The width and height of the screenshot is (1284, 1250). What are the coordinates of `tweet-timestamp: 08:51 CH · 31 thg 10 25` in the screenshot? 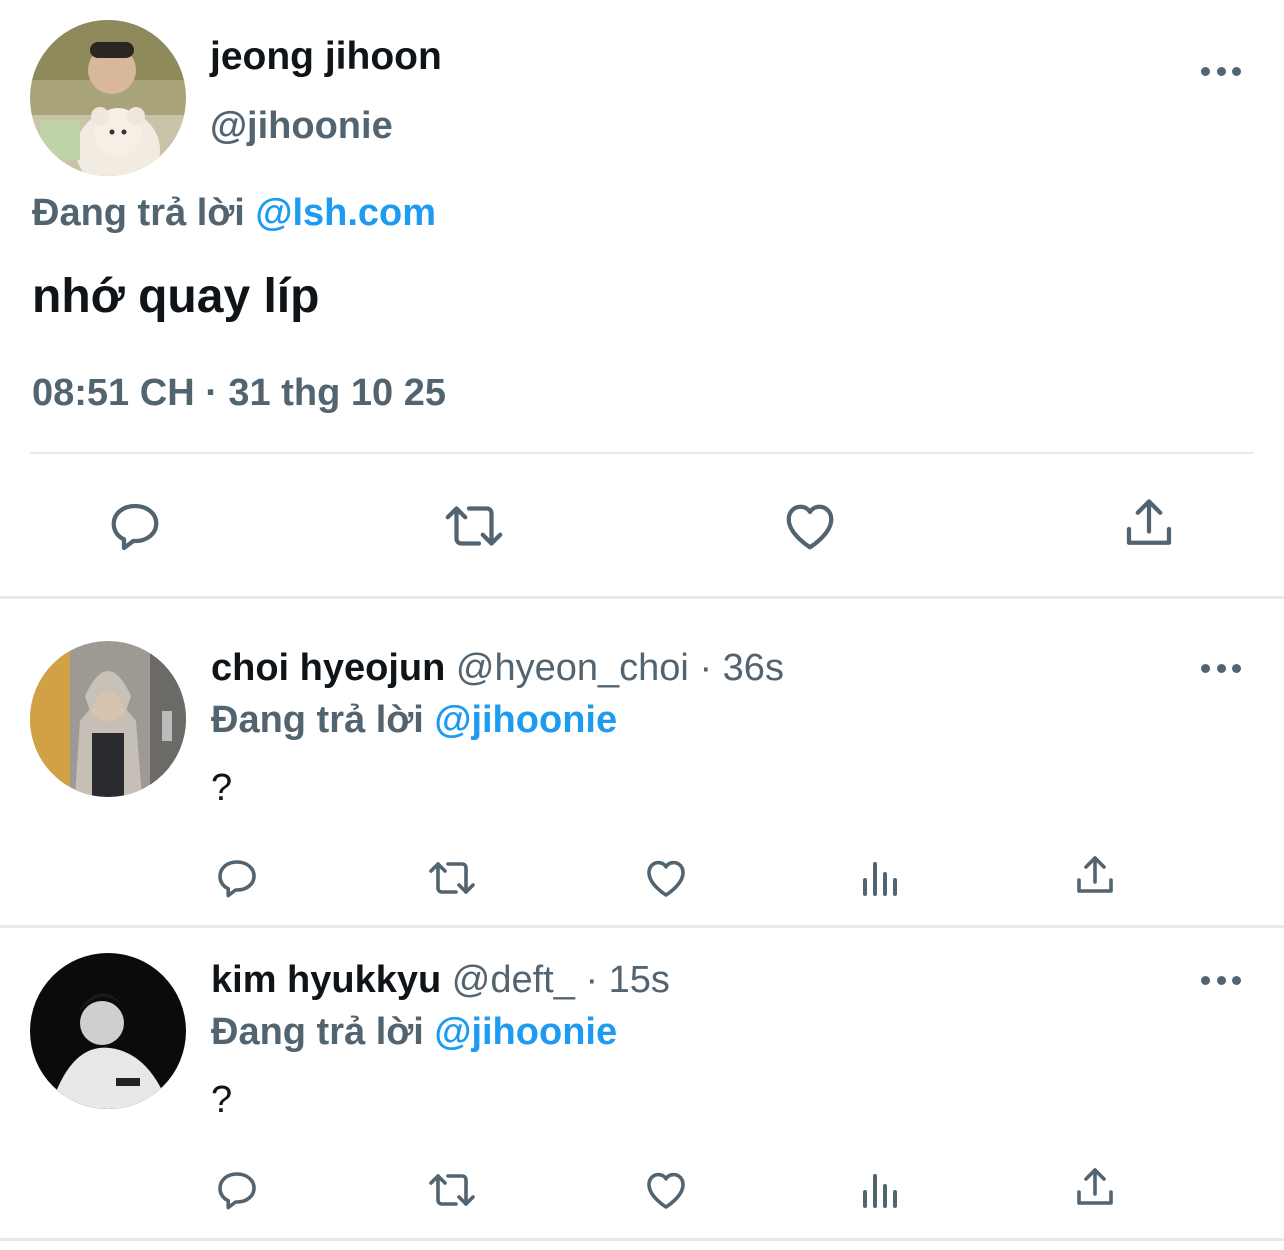 It's located at (239, 393).